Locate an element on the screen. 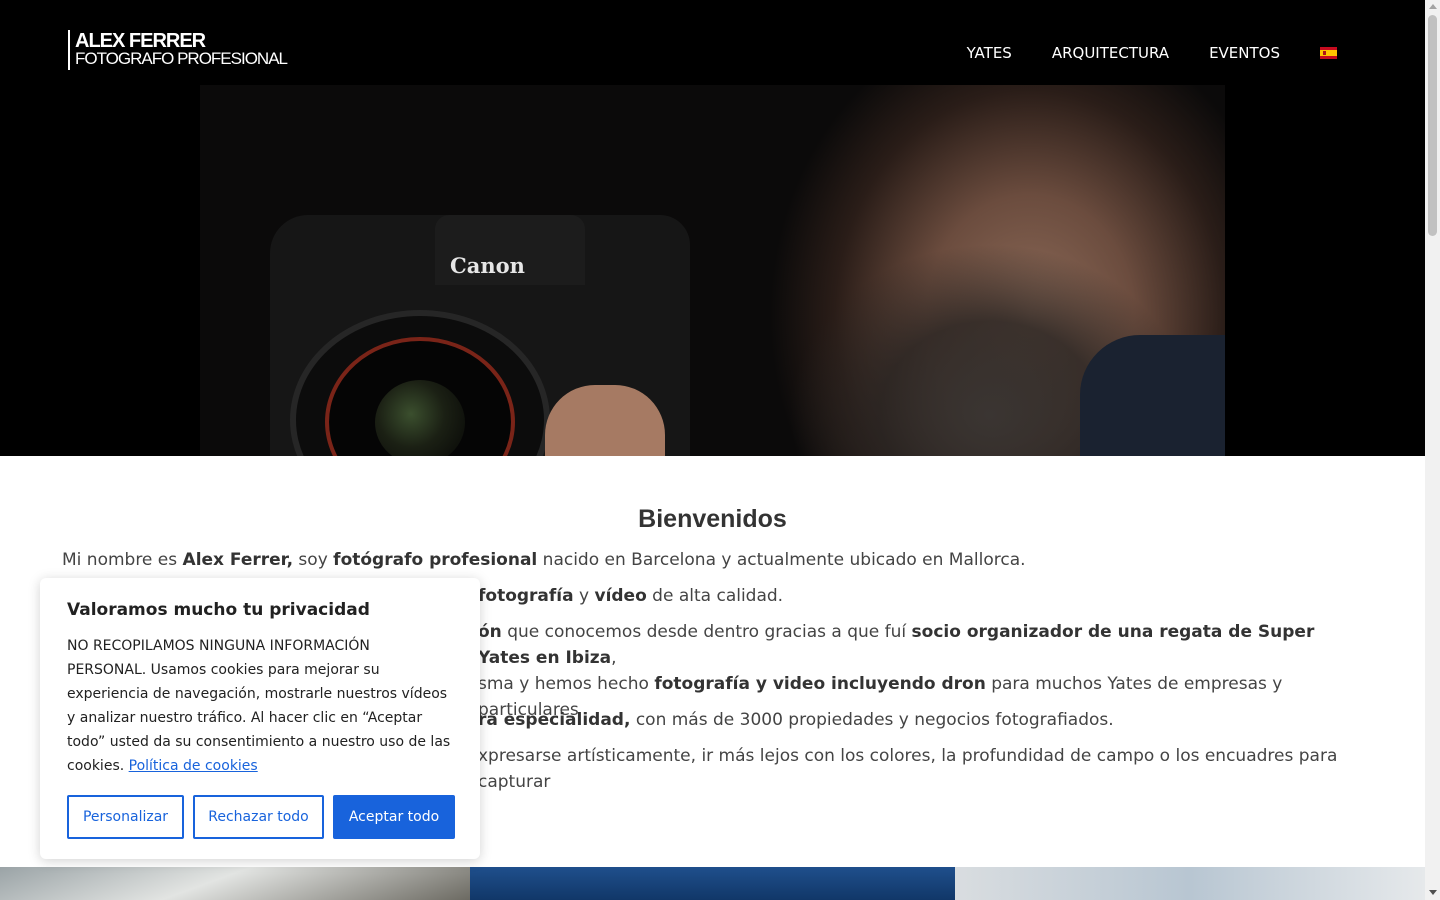 Image resolution: width=1440 pixels, height=900 pixels. cookie-policy-link: Política de cookies is located at coordinates (193, 766).